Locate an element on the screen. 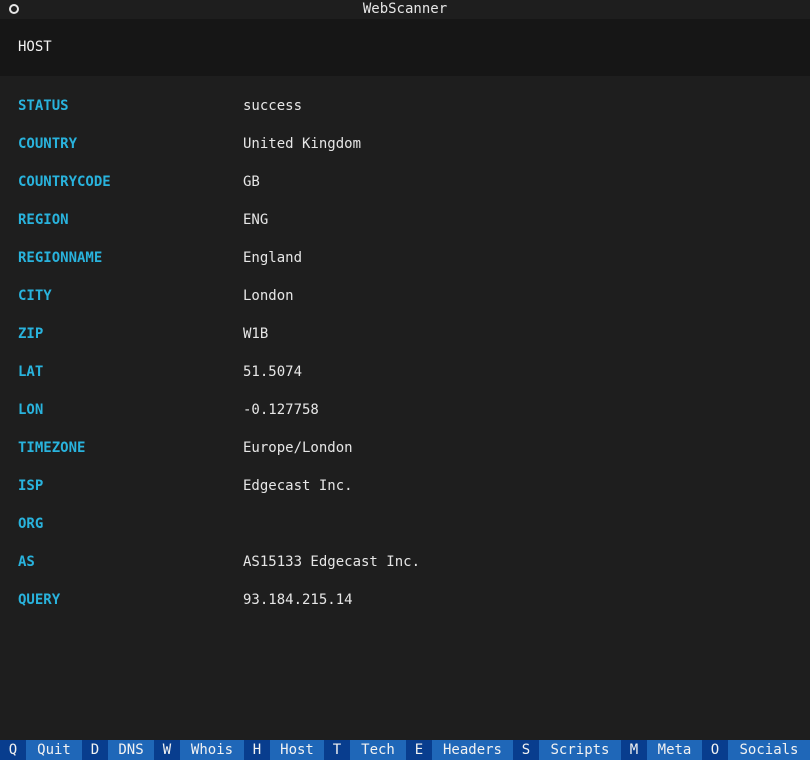  title-bar: WebScanner is located at coordinates (405, 9).